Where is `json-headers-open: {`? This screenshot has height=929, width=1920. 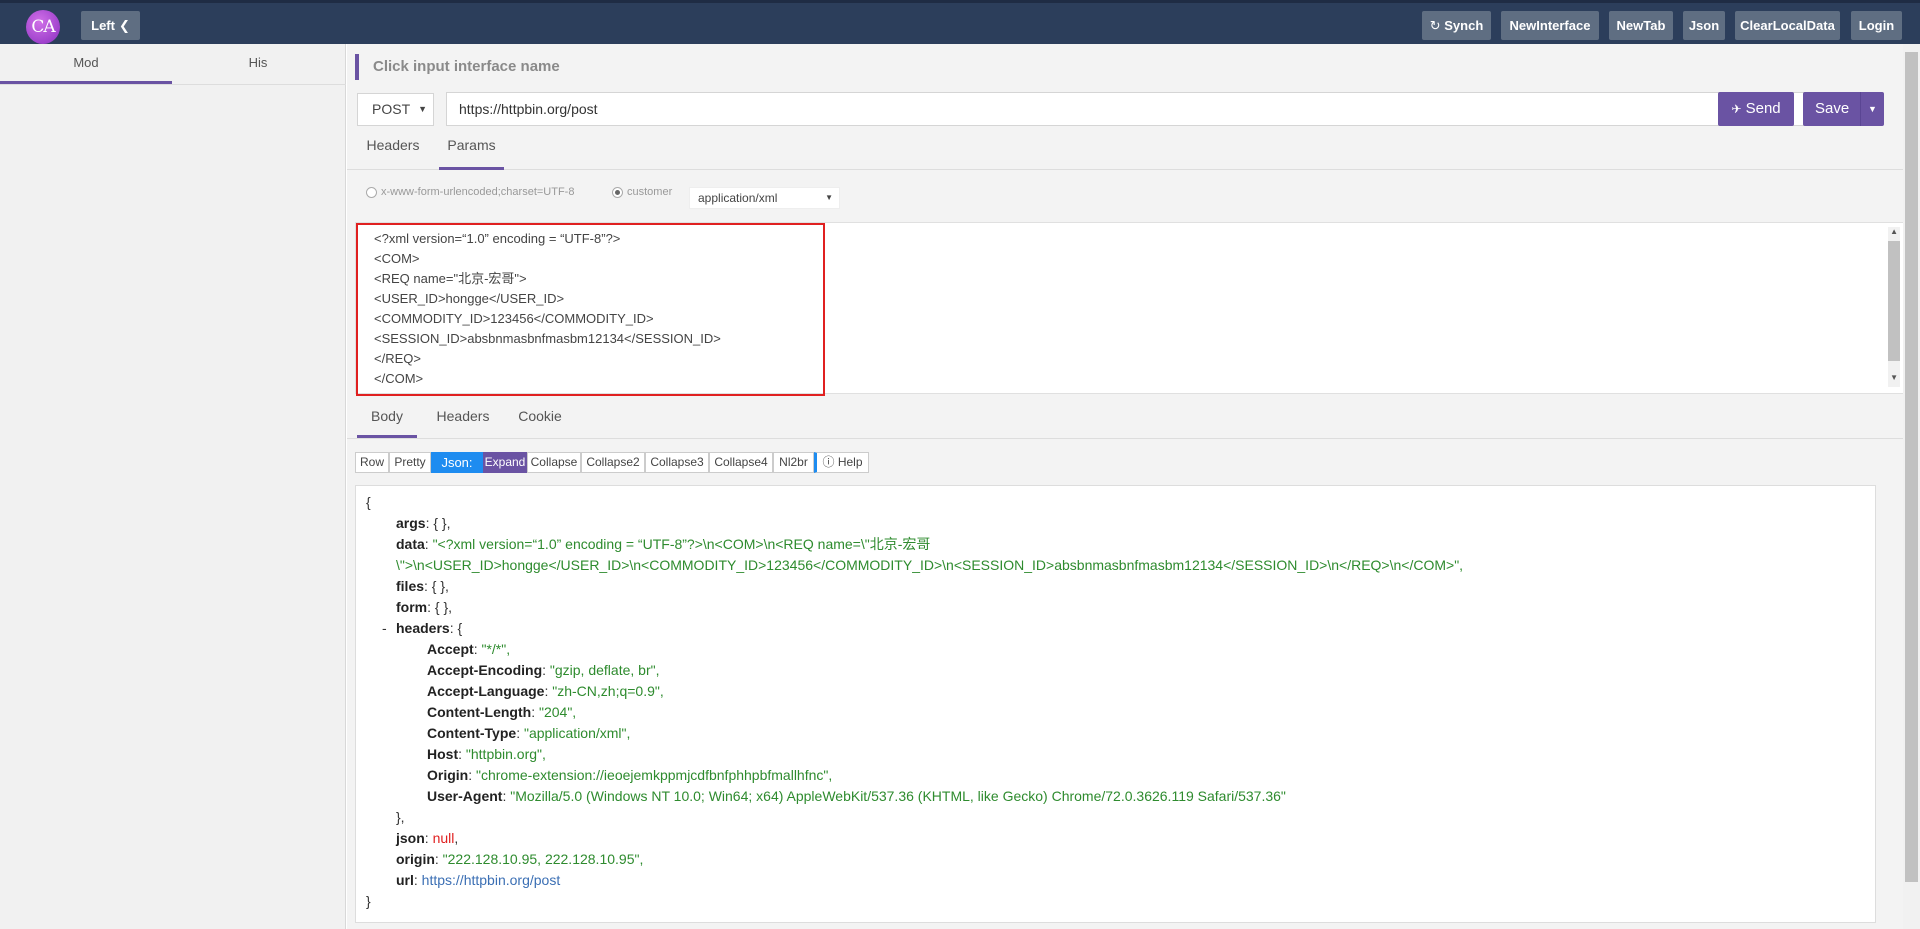 json-headers-open: { is located at coordinates (460, 628).